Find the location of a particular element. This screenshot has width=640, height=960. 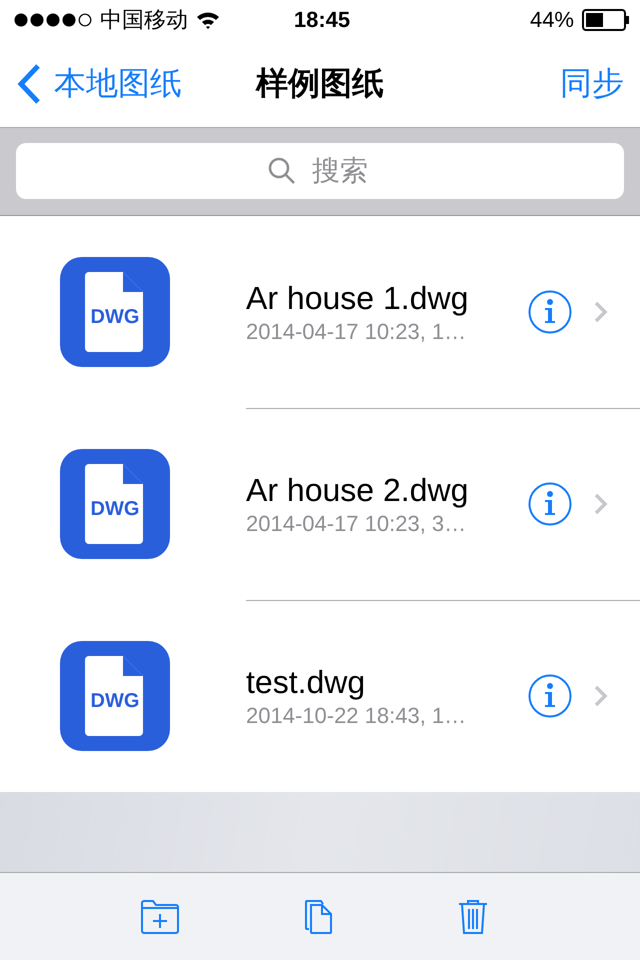

clock-time: 18:45 is located at coordinates (322, 20).